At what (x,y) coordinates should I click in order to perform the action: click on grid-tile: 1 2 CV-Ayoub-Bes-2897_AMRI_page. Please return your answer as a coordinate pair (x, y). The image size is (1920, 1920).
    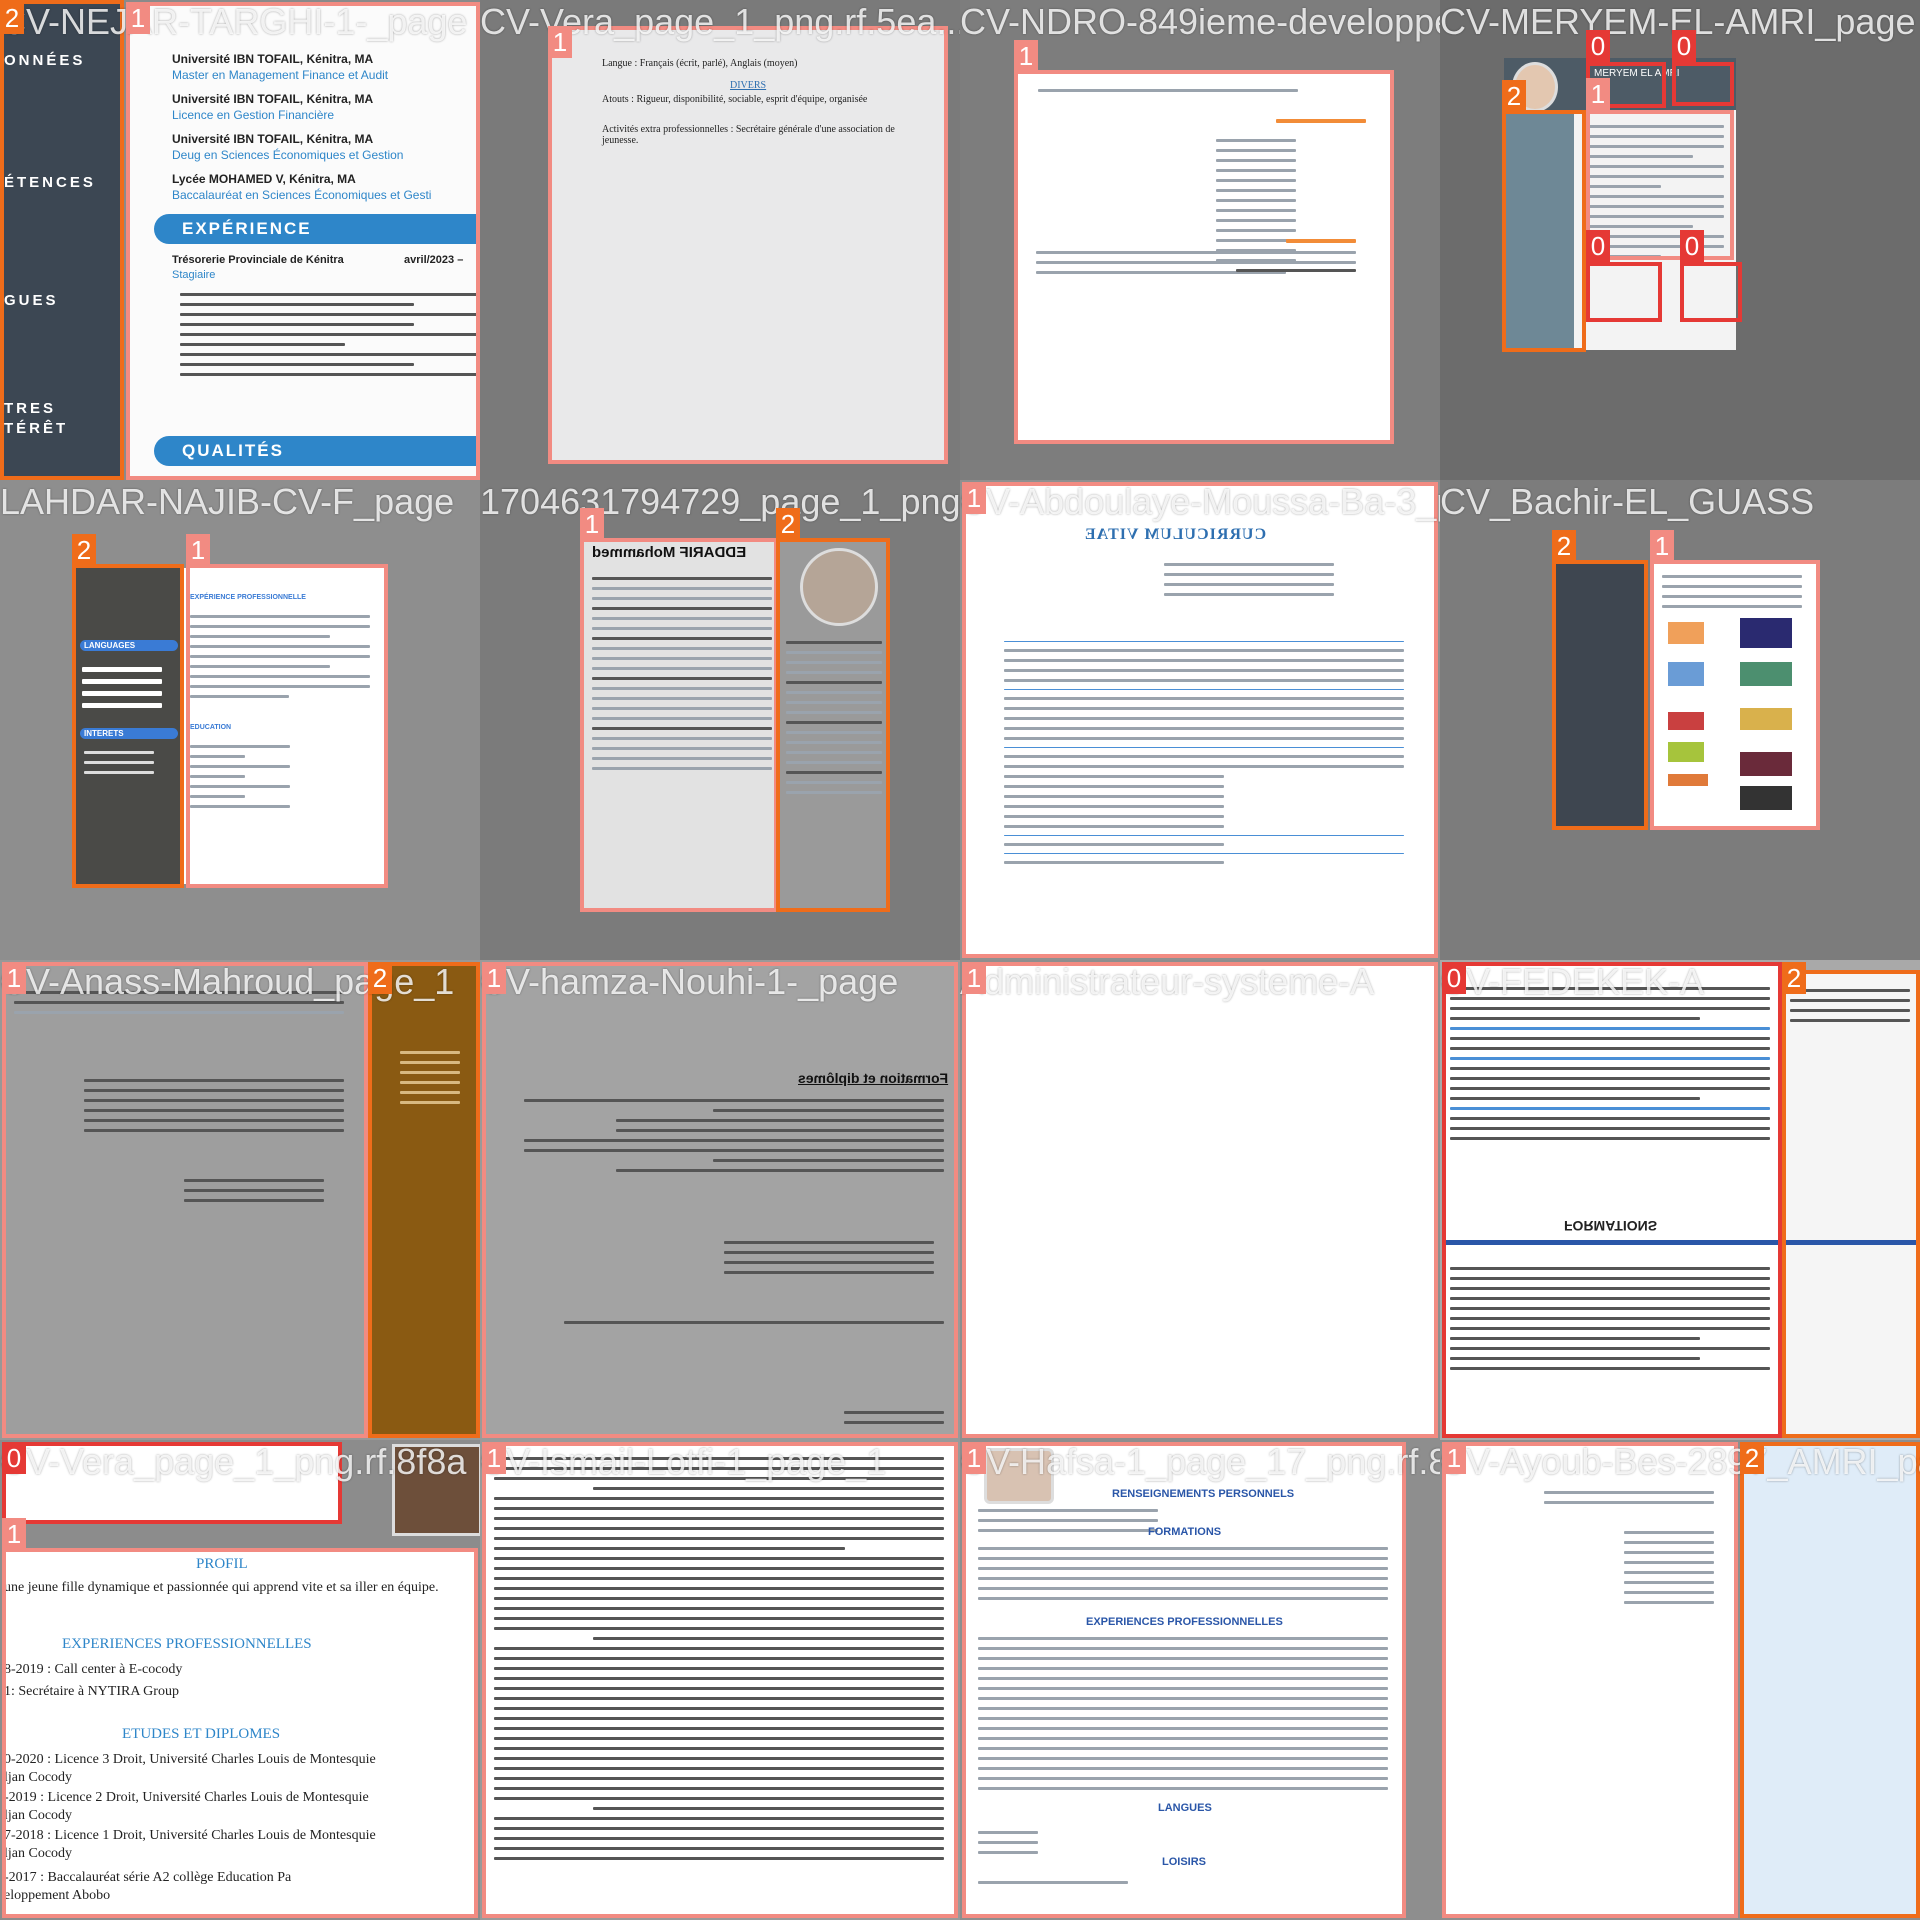
    Looking at the image, I should click on (1680, 1680).